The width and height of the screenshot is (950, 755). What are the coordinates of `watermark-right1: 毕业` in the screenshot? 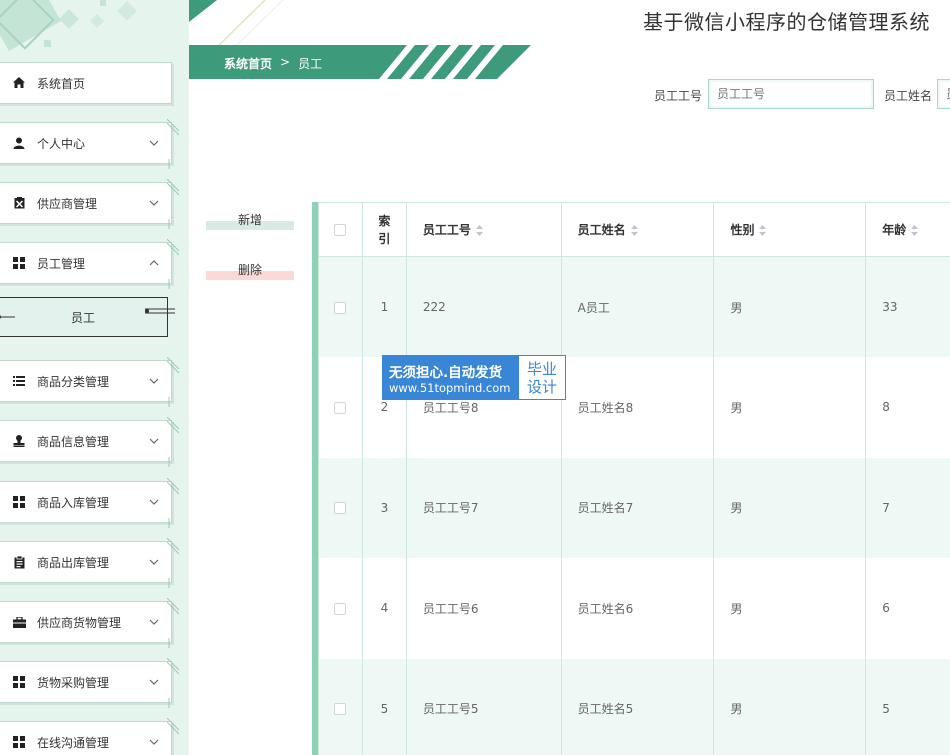 It's located at (541, 368).